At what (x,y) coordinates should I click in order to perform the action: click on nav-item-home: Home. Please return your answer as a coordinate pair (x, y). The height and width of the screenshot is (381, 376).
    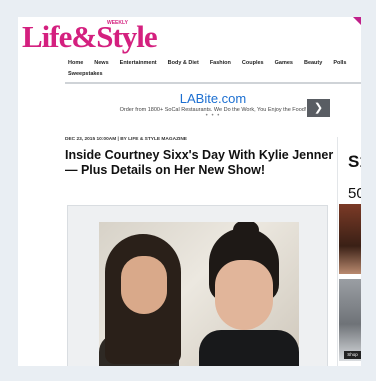
    Looking at the image, I should click on (75, 63).